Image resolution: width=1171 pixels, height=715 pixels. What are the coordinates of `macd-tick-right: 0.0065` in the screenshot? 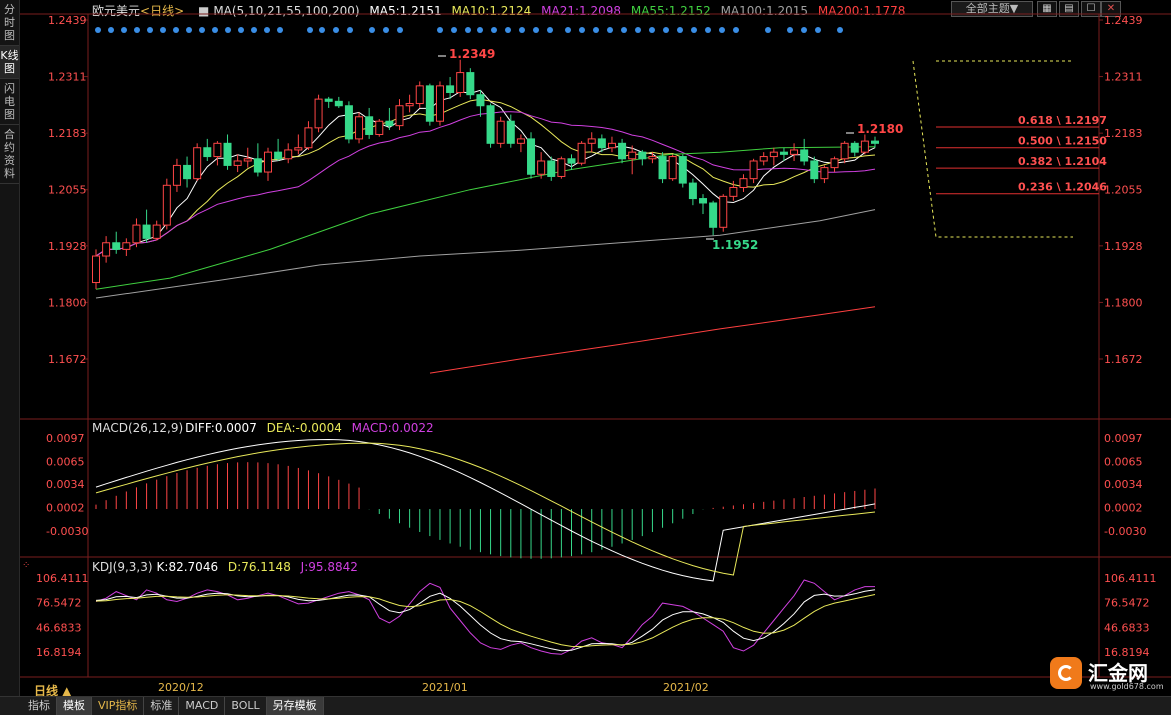 It's located at (1123, 461).